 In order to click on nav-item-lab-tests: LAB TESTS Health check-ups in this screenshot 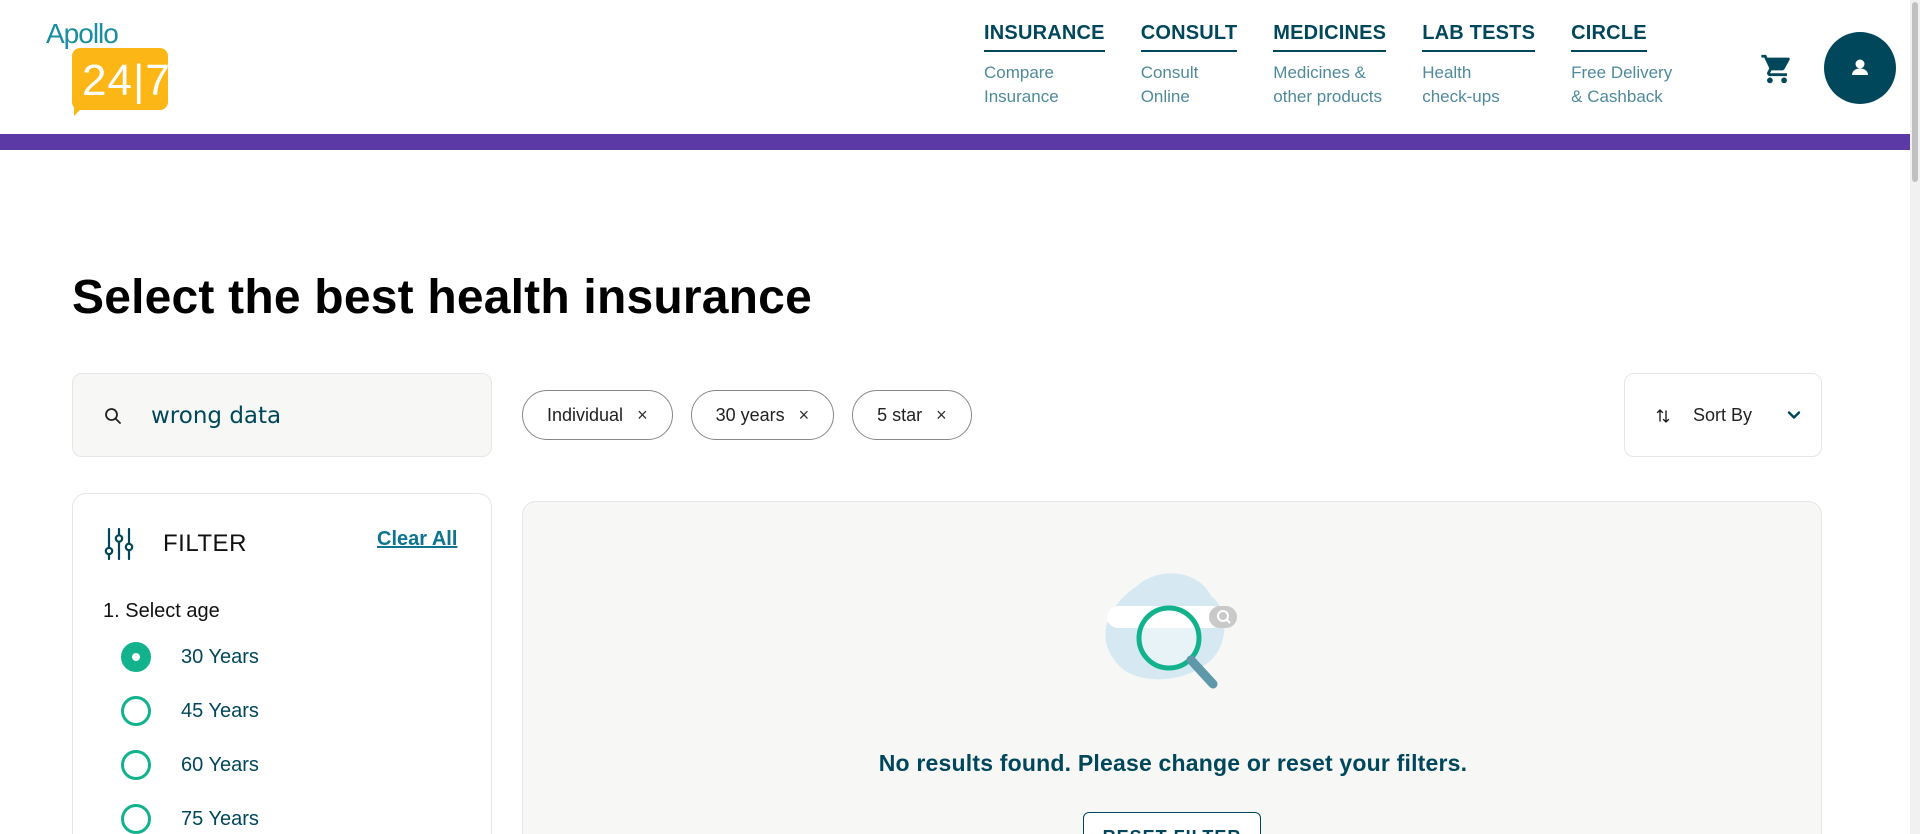, I will do `click(1479, 65)`.